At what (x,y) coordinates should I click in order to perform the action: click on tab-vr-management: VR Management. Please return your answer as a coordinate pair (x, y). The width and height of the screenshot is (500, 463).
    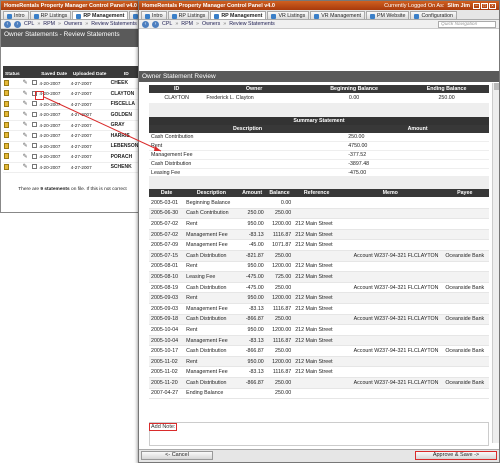
    Looking at the image, I should click on (337, 15).